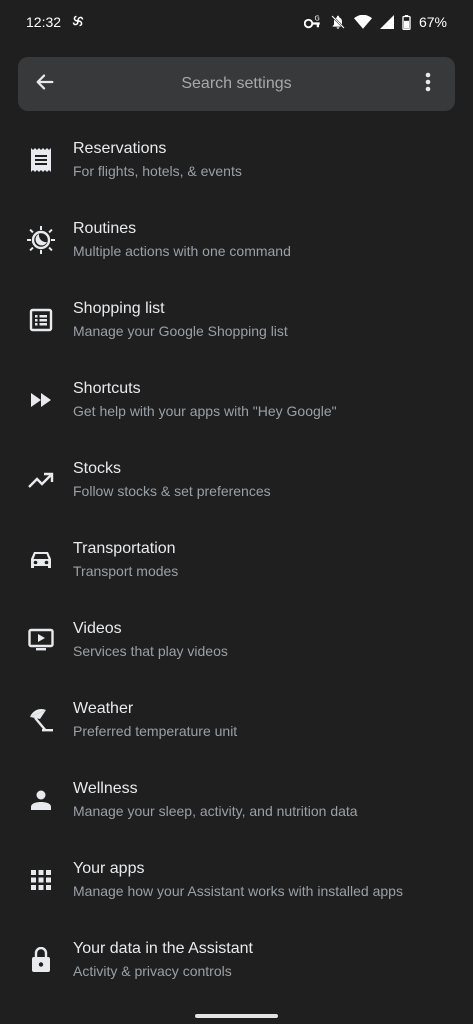  What do you see at coordinates (78, 22) in the screenshot?
I see `pinwheel-icon` at bounding box center [78, 22].